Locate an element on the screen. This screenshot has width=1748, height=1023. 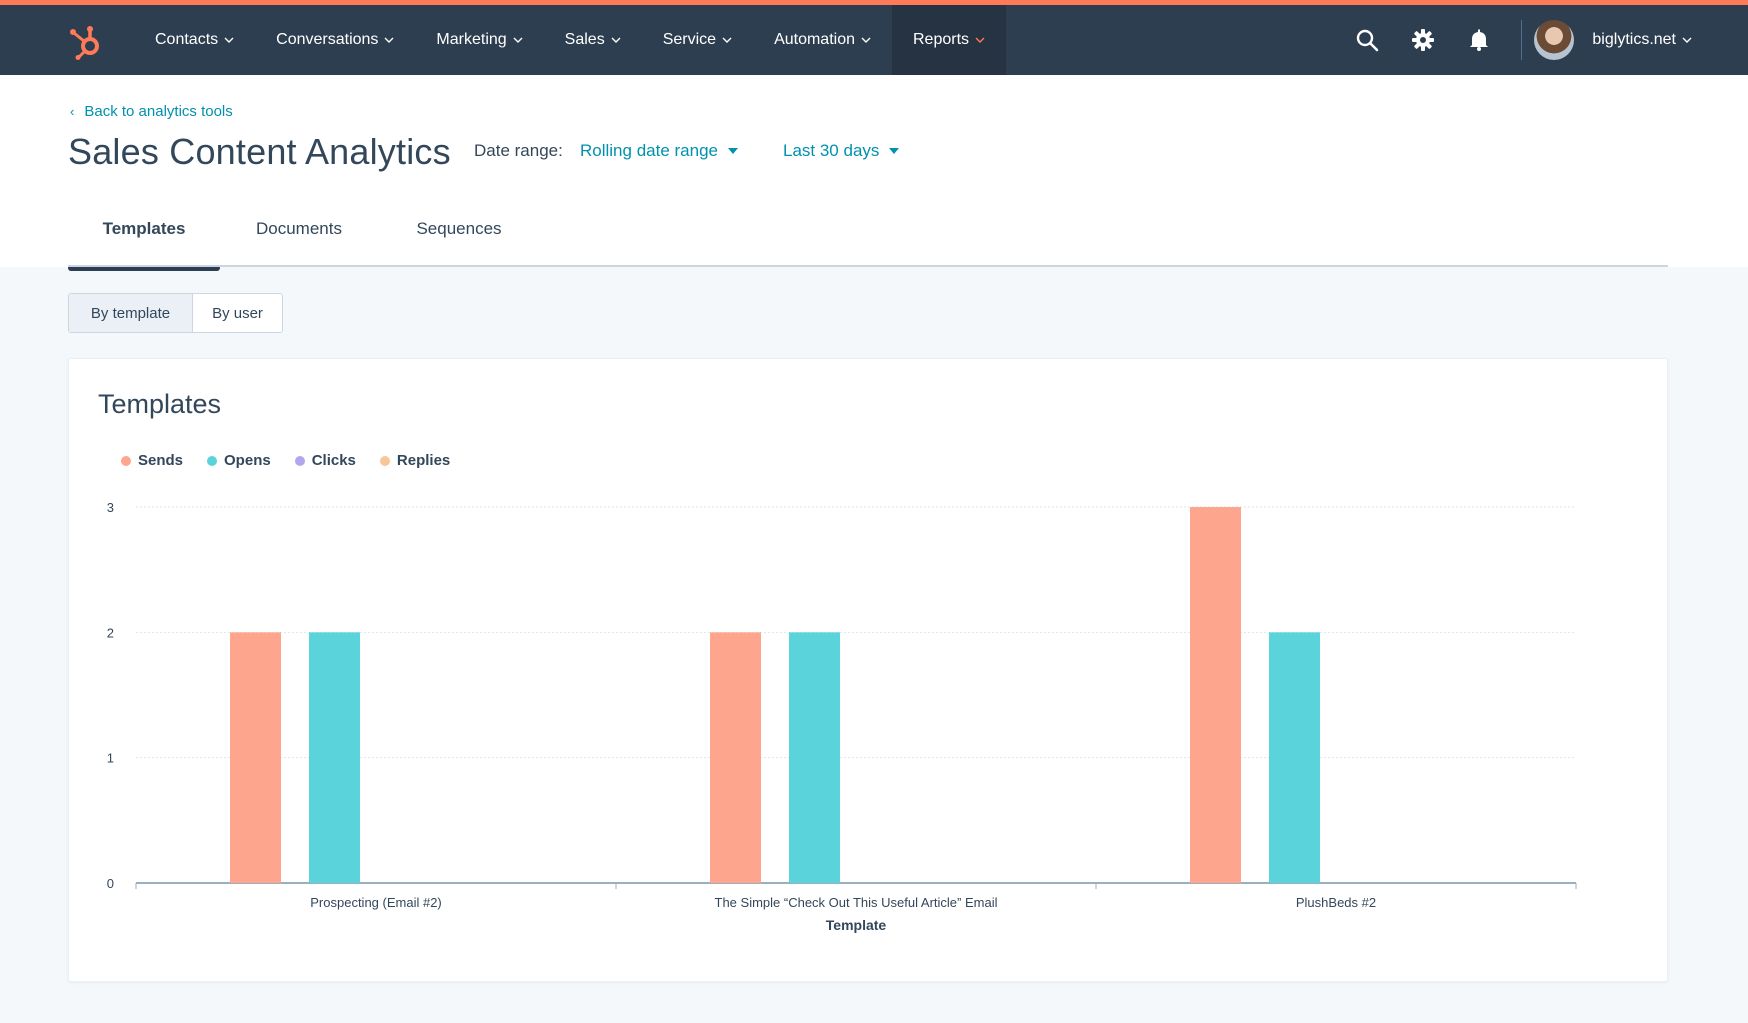
content-tabs: Templates Documents Sequences is located at coordinates (304, 230).